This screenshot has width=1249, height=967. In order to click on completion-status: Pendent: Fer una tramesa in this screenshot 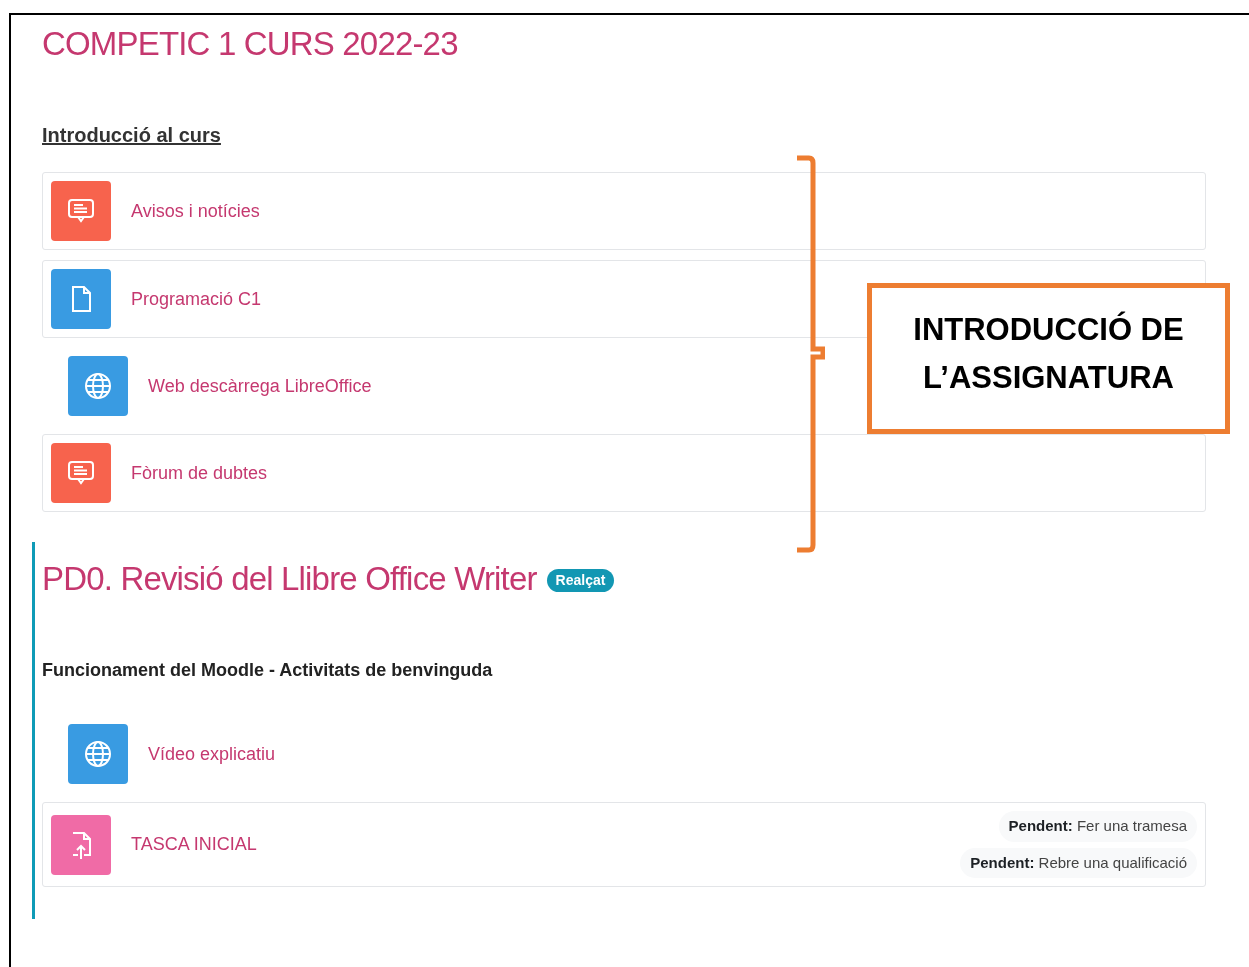, I will do `click(1097, 826)`.